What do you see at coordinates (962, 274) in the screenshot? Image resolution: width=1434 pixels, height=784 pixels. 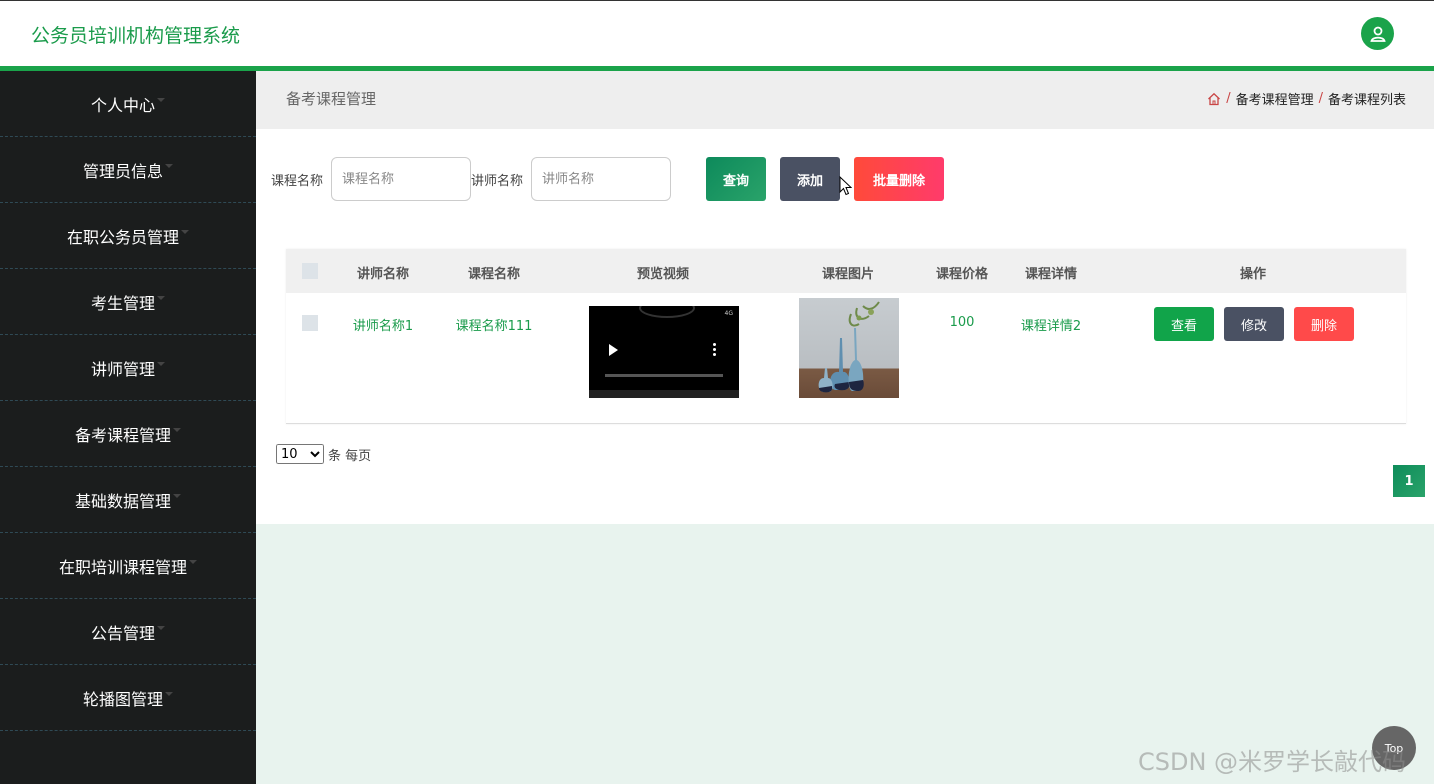 I see `col-course-price: 课程价格` at bounding box center [962, 274].